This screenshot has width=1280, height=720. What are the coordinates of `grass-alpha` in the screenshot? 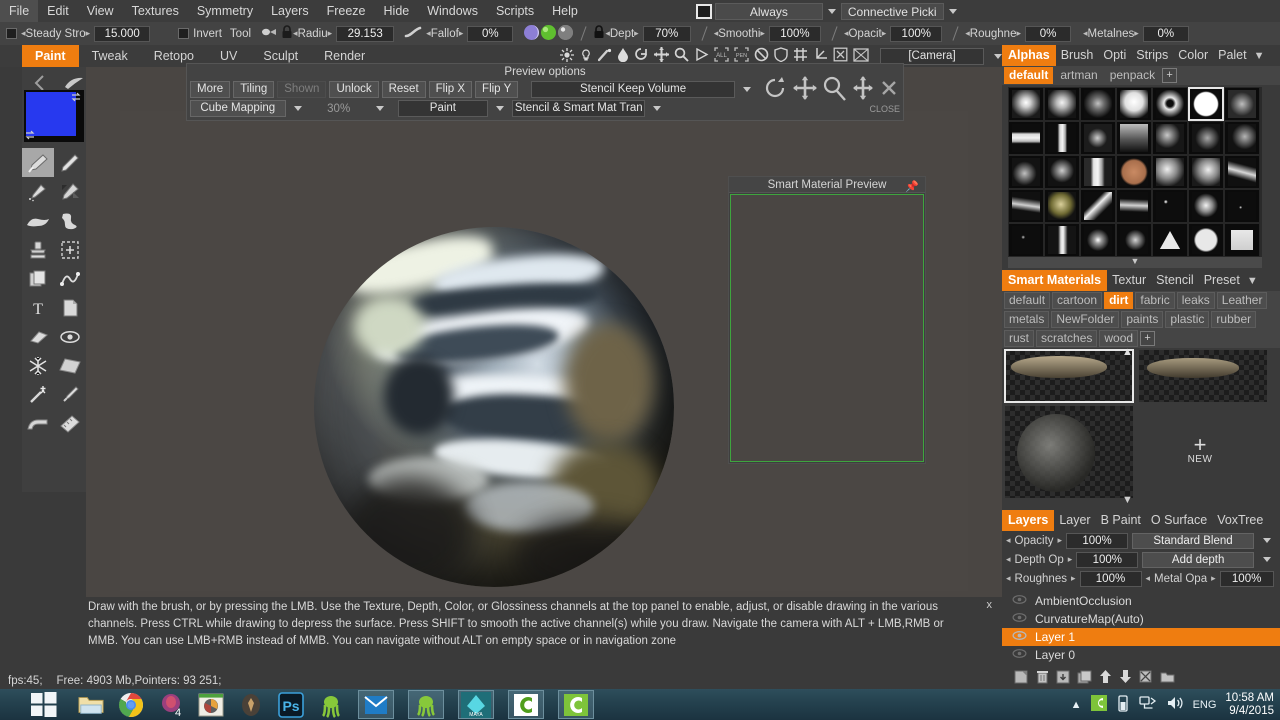 It's located at (1242, 172).